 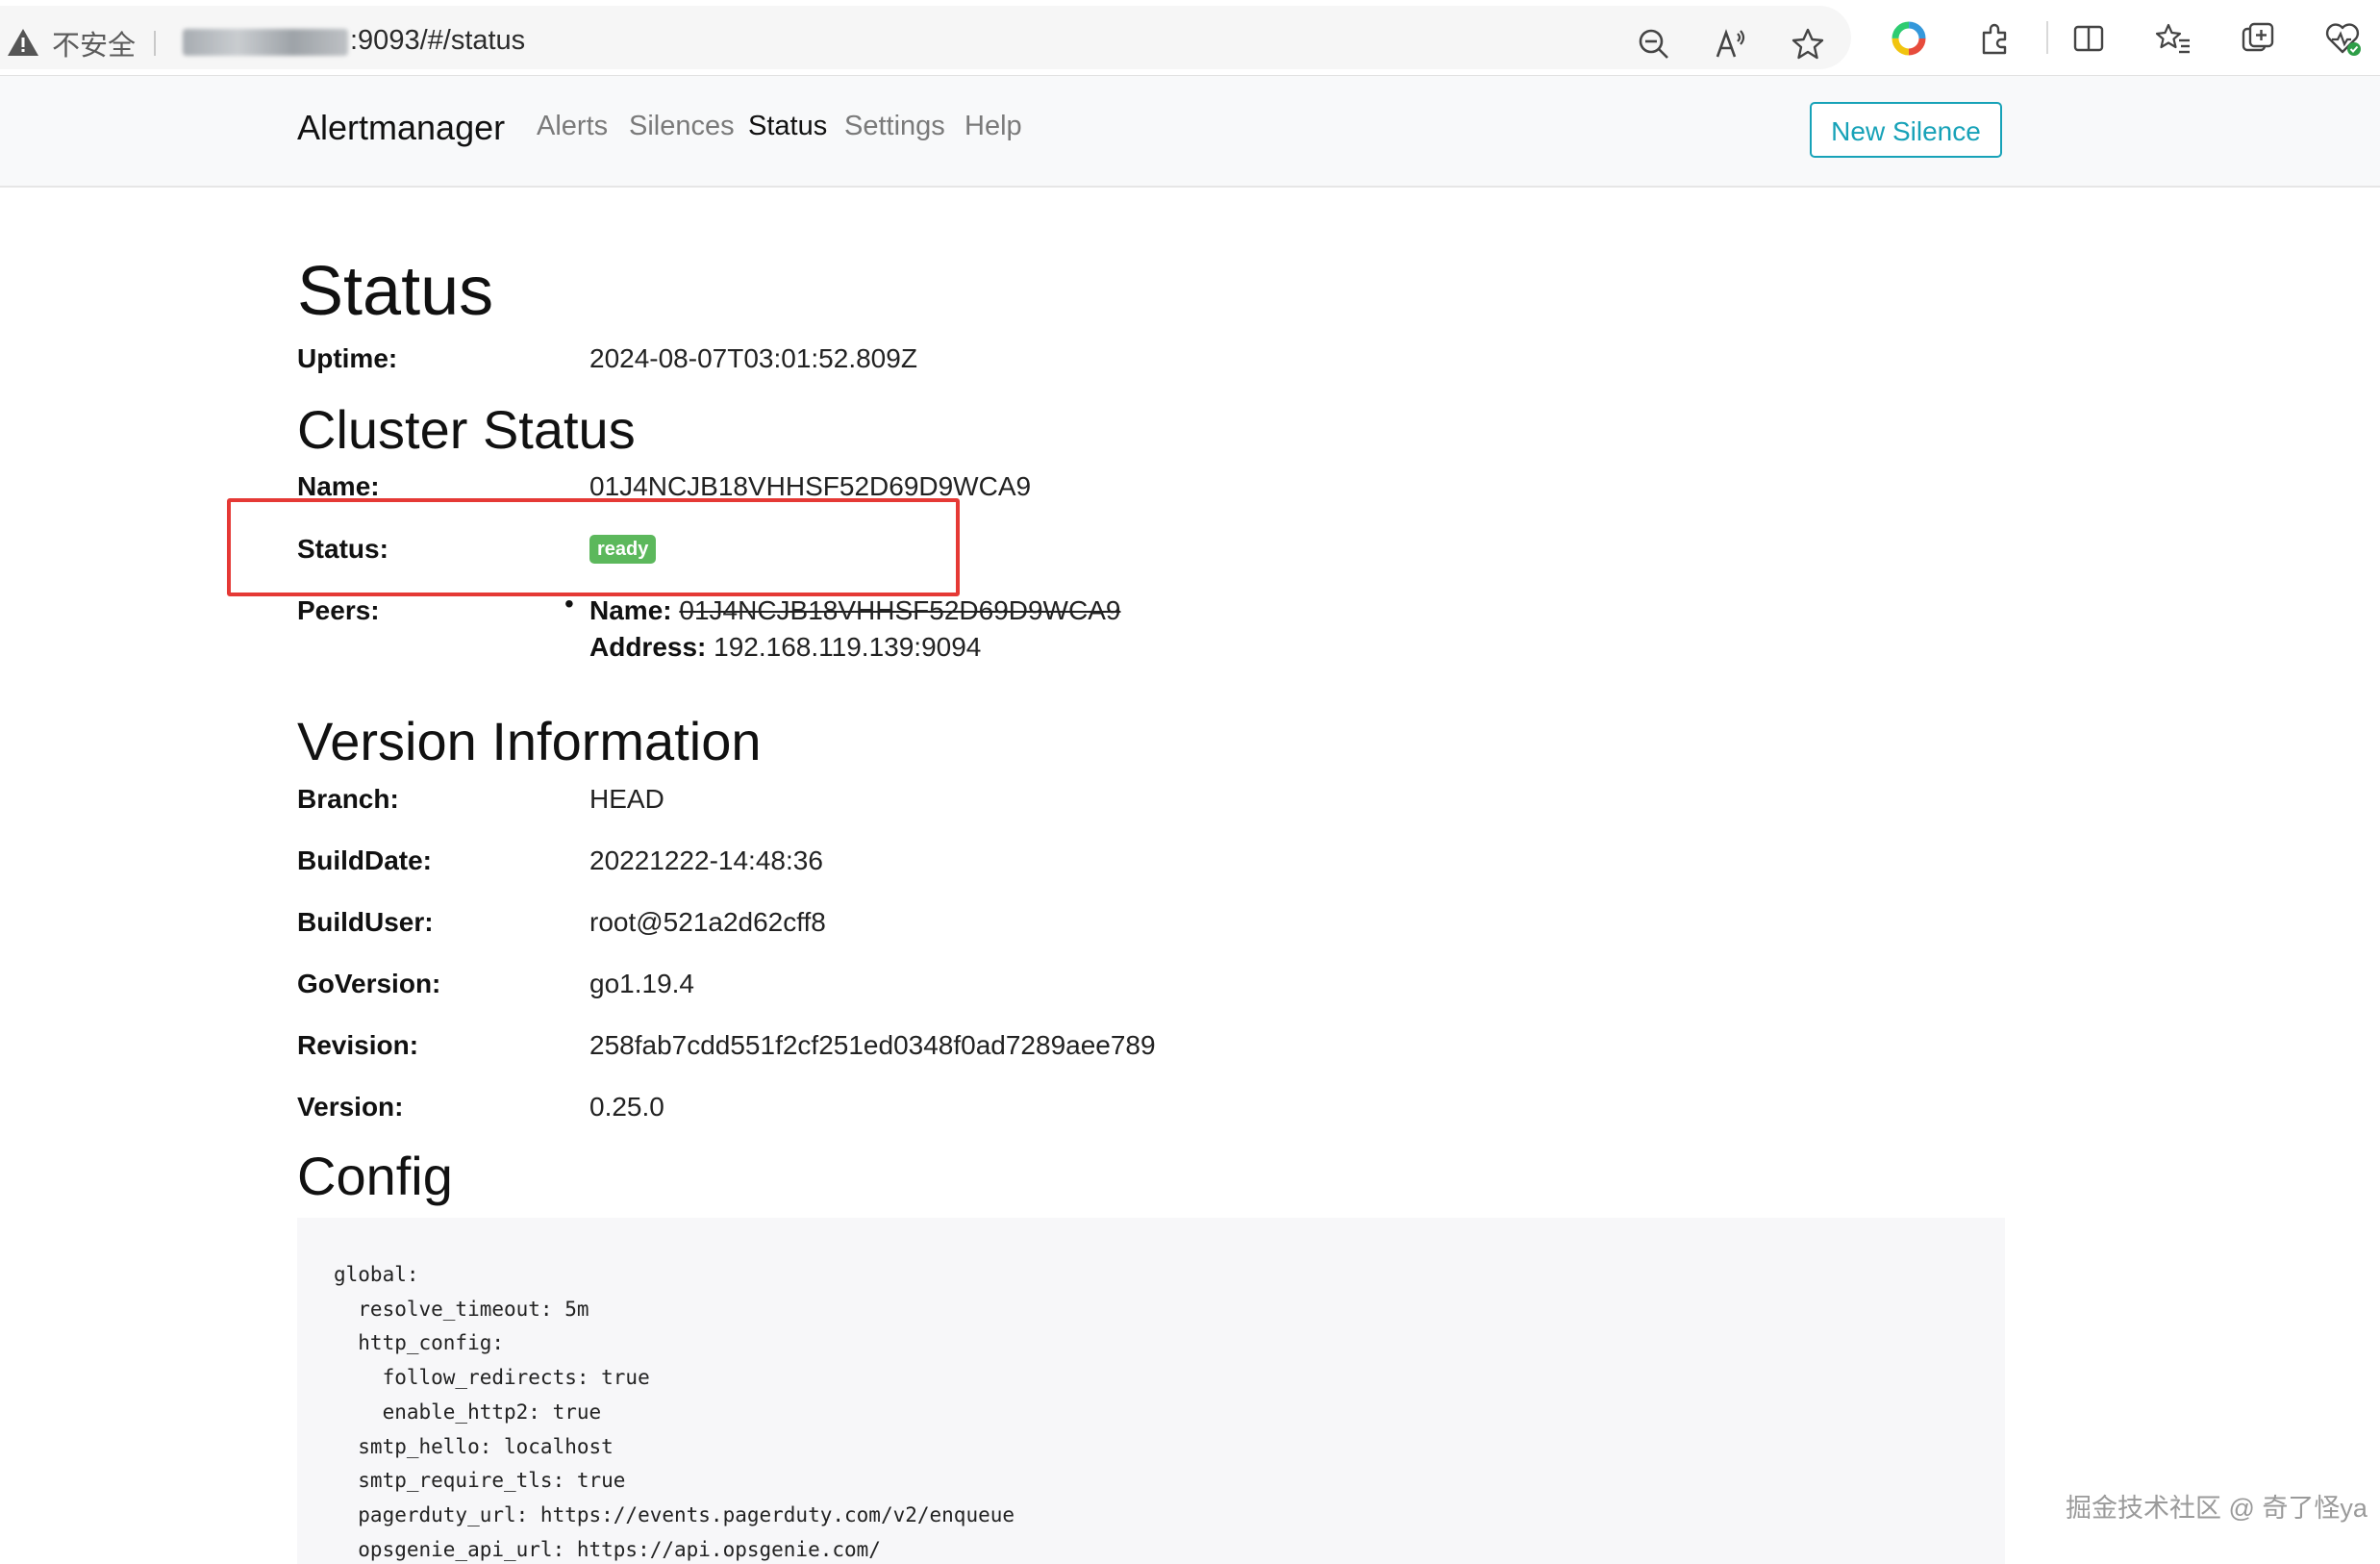 What do you see at coordinates (1909, 38) in the screenshot?
I see `copilot-icon` at bounding box center [1909, 38].